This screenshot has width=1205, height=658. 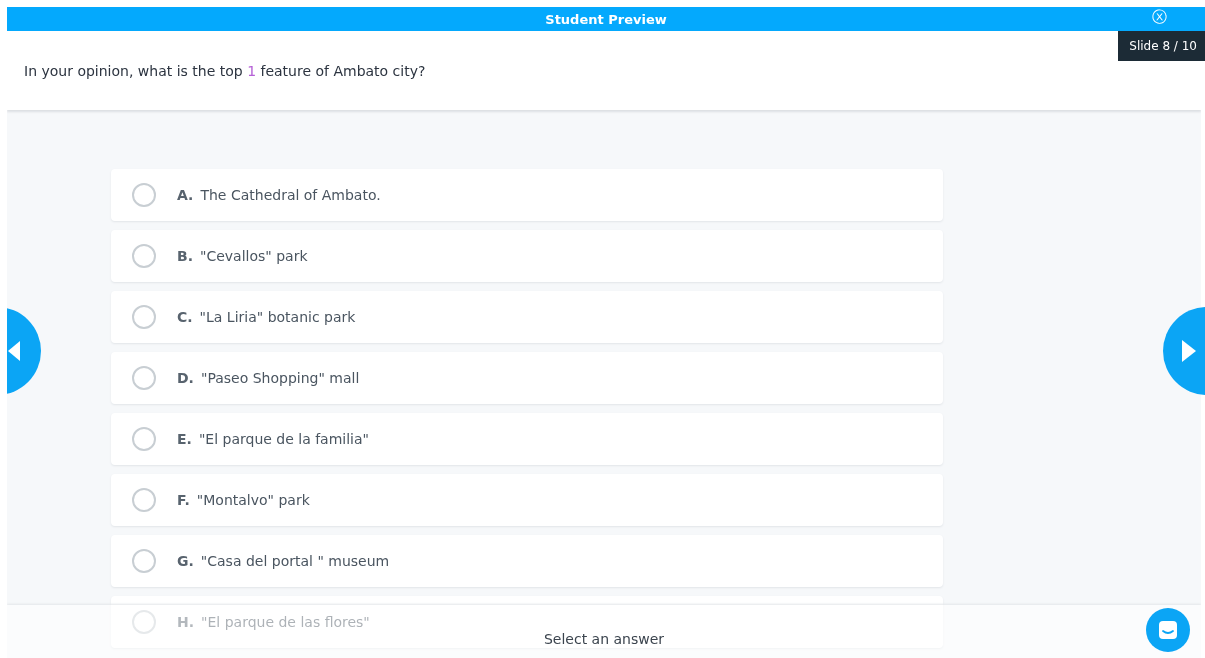 I want to click on option-letter: C., so click(x=185, y=317).